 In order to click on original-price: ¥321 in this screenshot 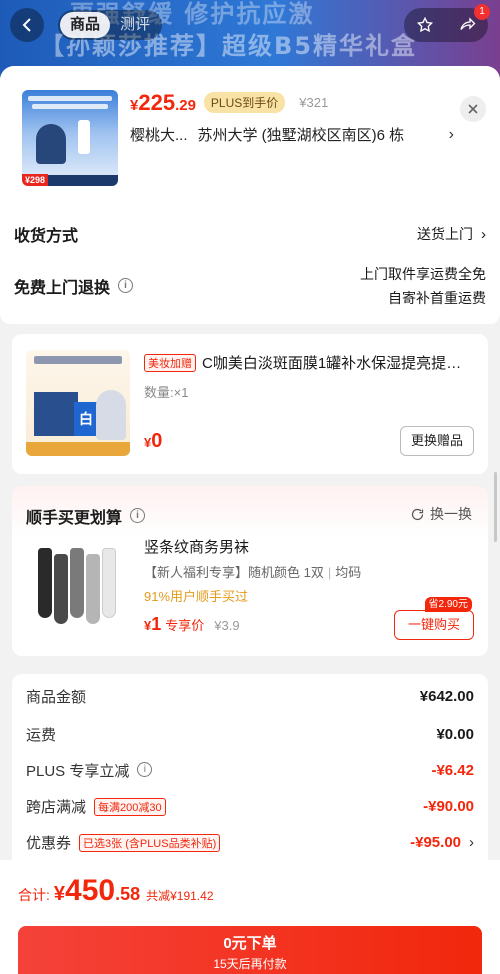, I will do `click(314, 102)`.